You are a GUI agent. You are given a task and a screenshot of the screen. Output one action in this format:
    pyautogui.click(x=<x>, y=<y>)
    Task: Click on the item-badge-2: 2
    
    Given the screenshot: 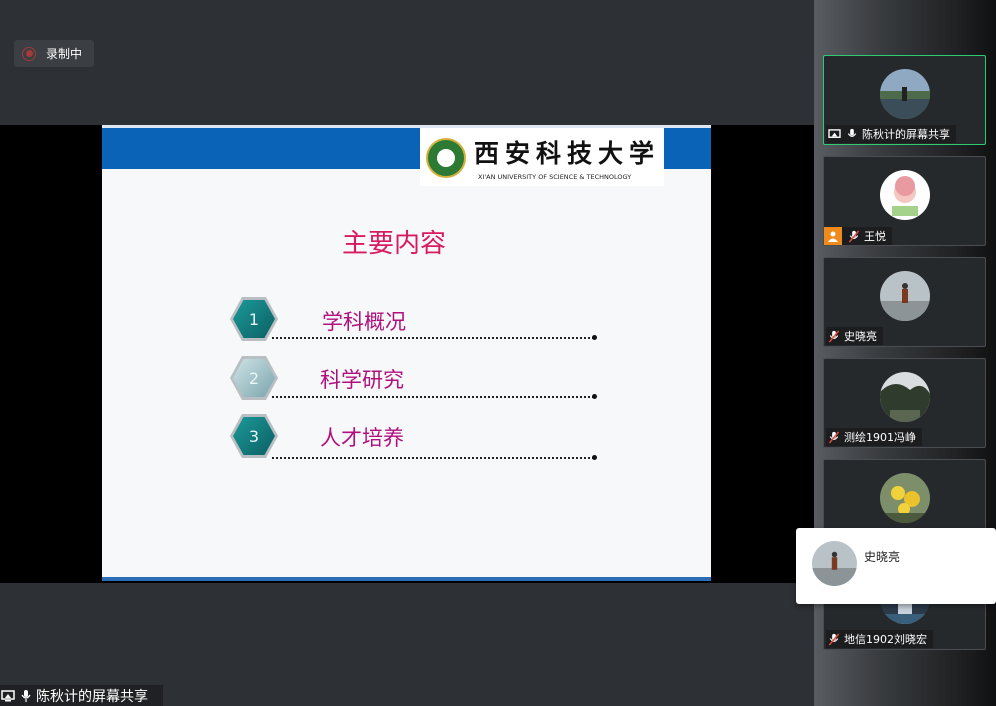 What is the action you would take?
    pyautogui.click(x=254, y=378)
    